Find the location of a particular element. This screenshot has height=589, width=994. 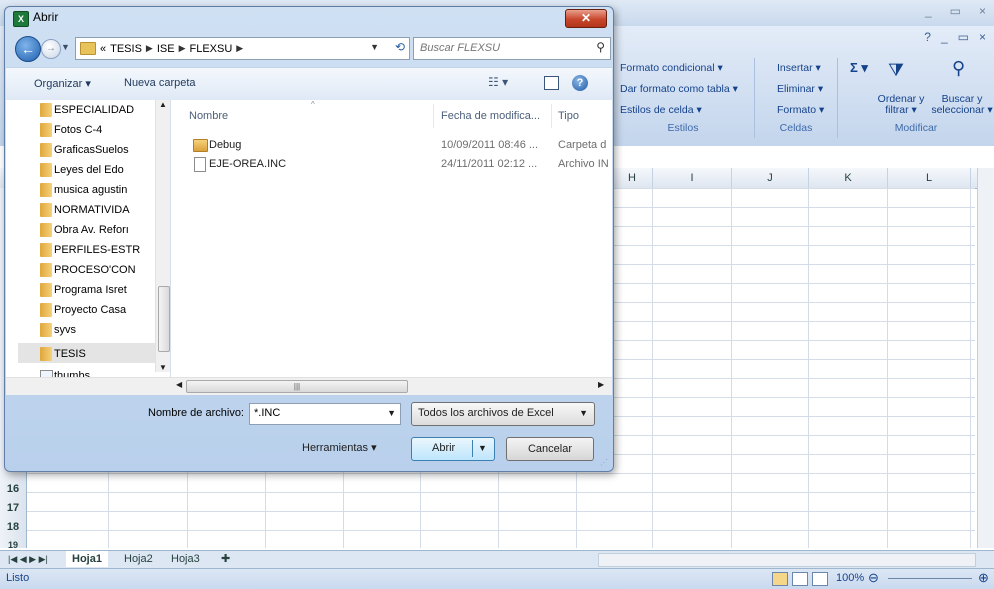

zoom-level: 100% is located at coordinates (850, 578).